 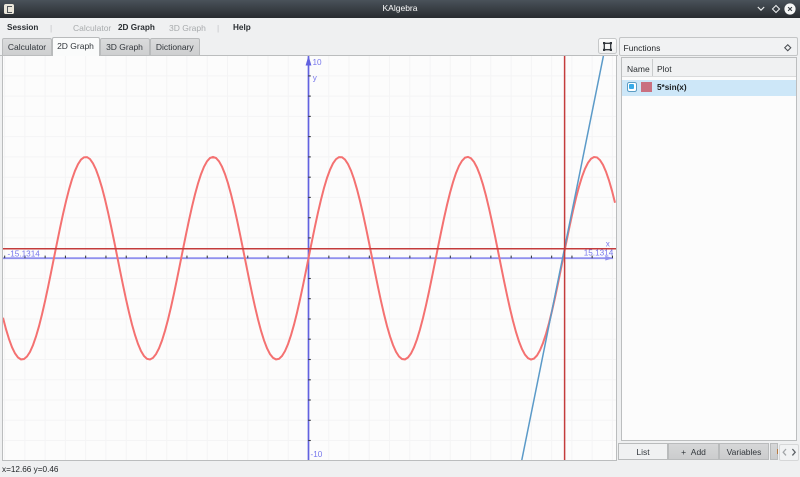 I want to click on svg-text: x, so click(x=608, y=243).